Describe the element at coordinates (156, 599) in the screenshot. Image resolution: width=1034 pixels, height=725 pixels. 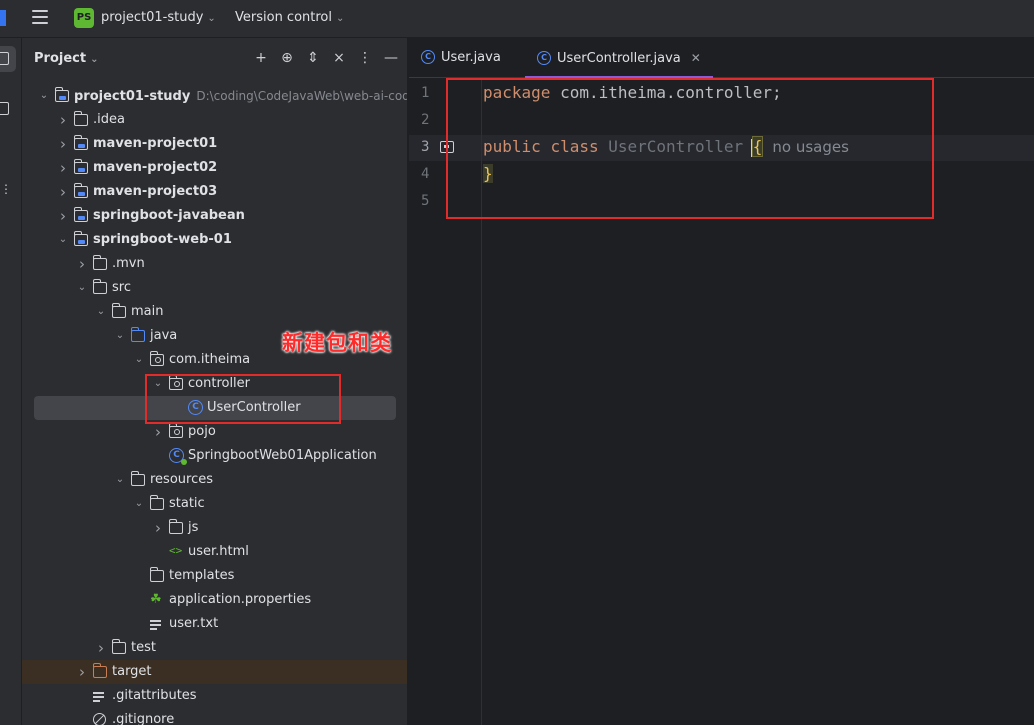
I see `properties-file-icon: ☘` at that location.